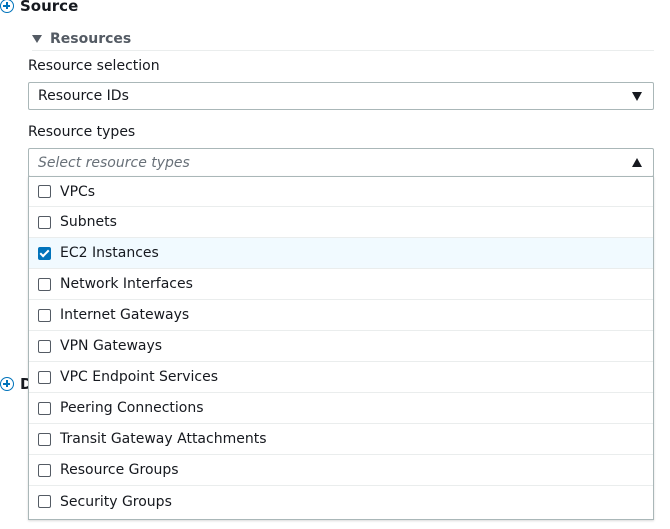 The width and height of the screenshot is (670, 529). I want to click on resource-type-option: Network Interfaces, so click(341, 284).